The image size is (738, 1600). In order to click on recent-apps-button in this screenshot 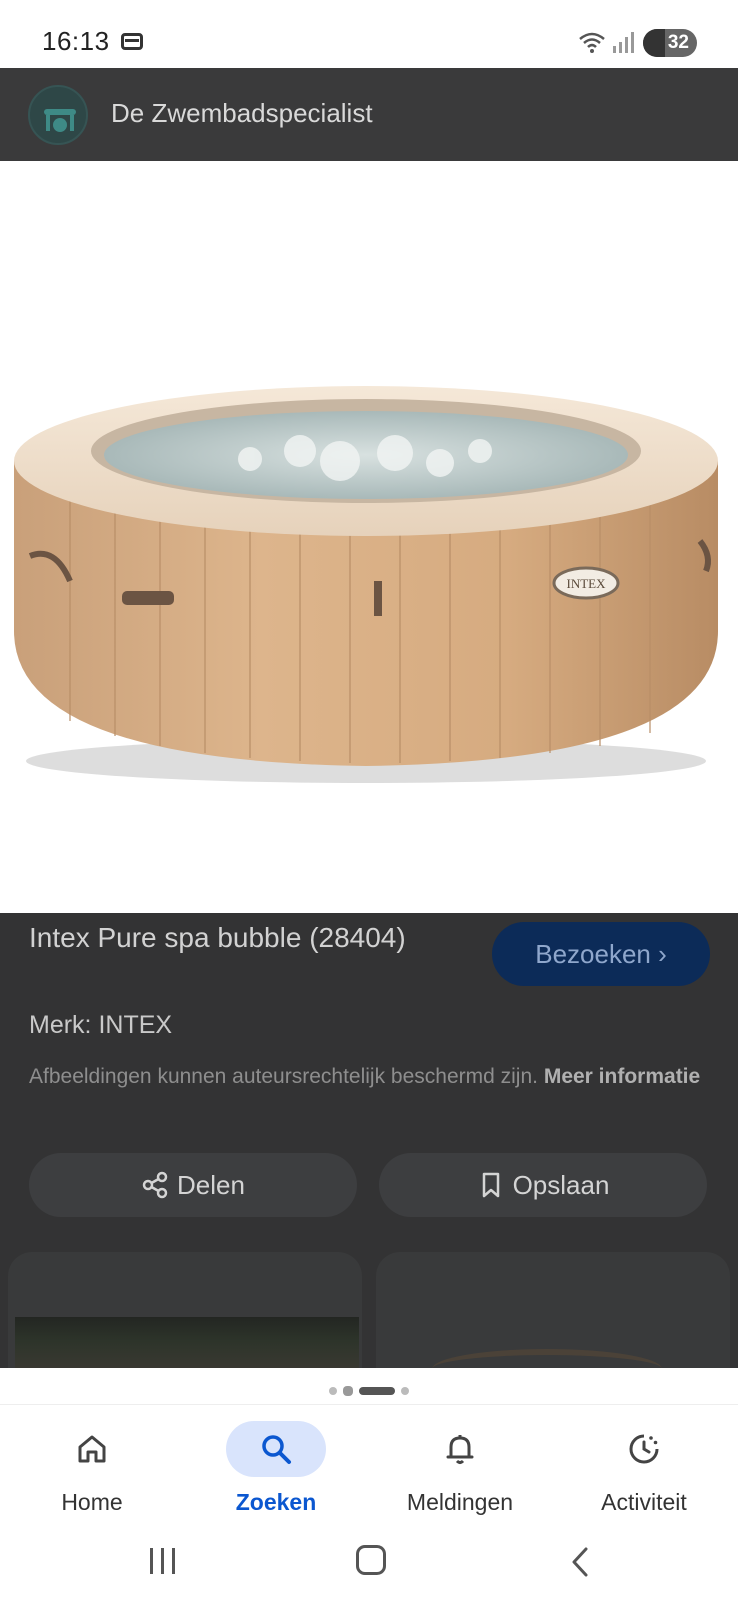, I will do `click(164, 1561)`.